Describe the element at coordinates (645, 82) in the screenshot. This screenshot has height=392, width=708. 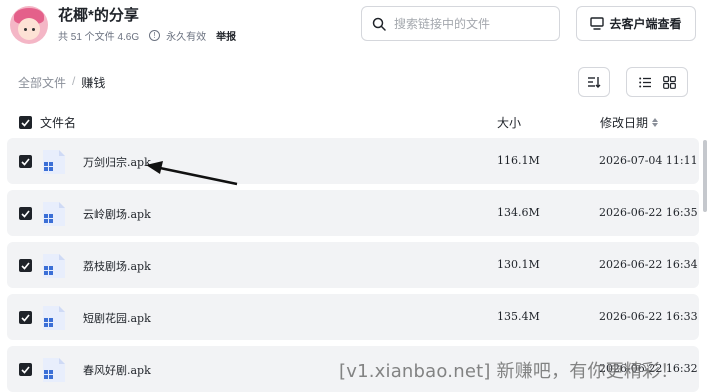
I see `list-view-icon` at that location.